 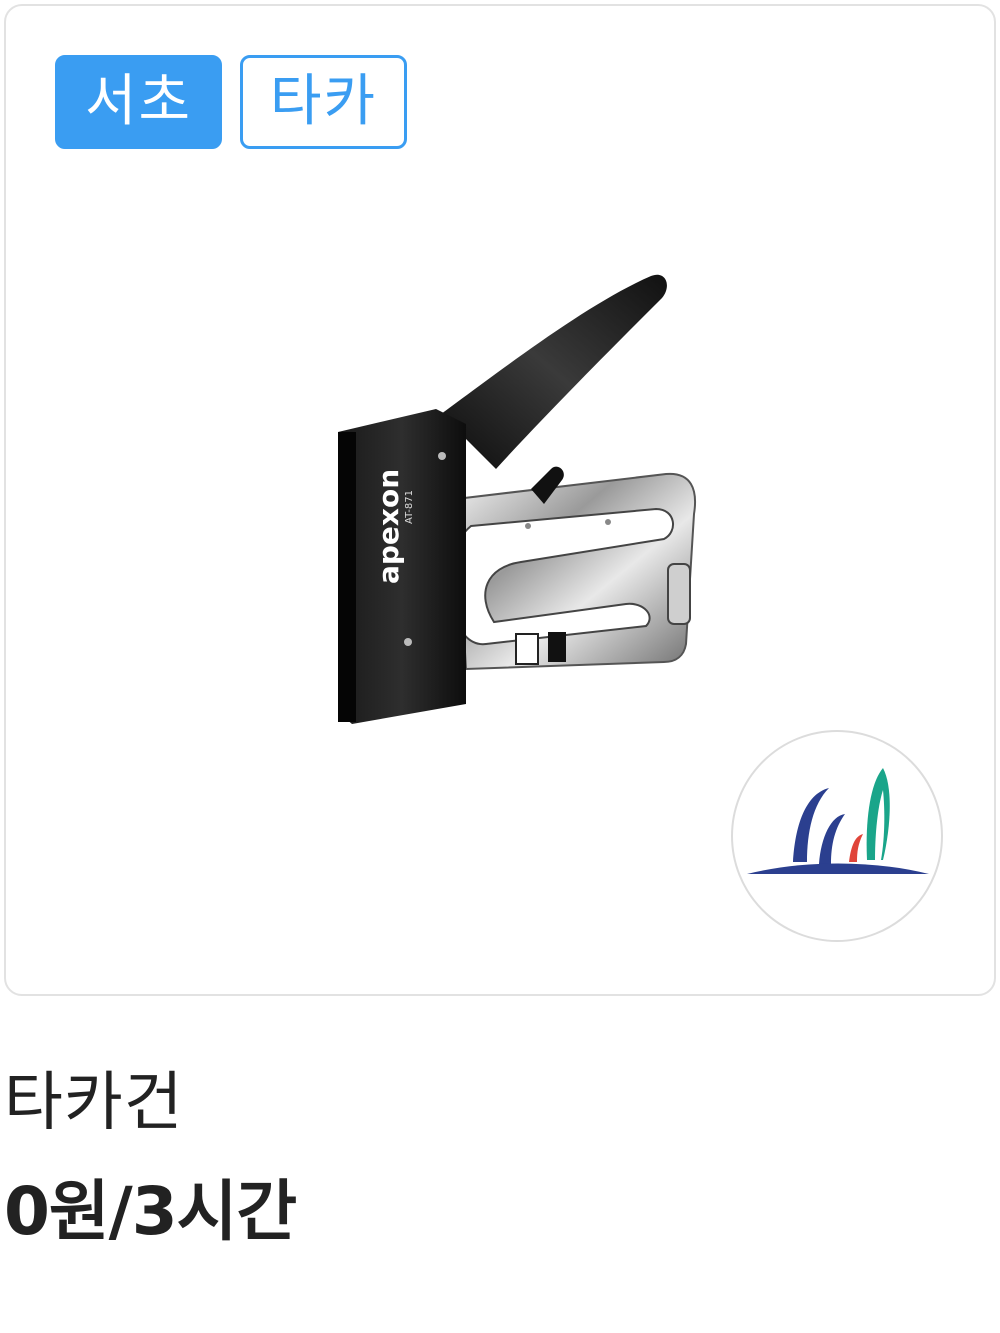 I want to click on category-tag: 타카, so click(x=323, y=102).